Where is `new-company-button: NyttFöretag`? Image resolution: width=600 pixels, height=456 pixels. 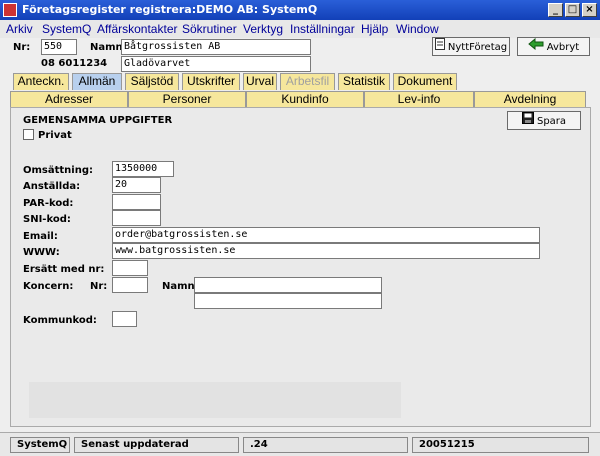
new-company-button: NyttFöretag is located at coordinates (471, 46).